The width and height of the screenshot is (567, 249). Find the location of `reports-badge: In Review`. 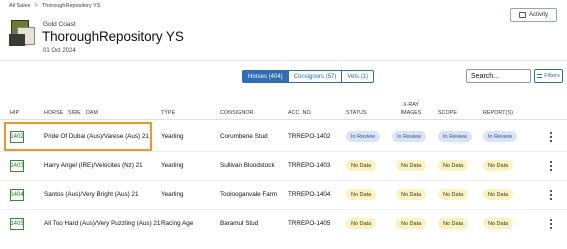

reports-badge: In Review is located at coordinates (500, 136).